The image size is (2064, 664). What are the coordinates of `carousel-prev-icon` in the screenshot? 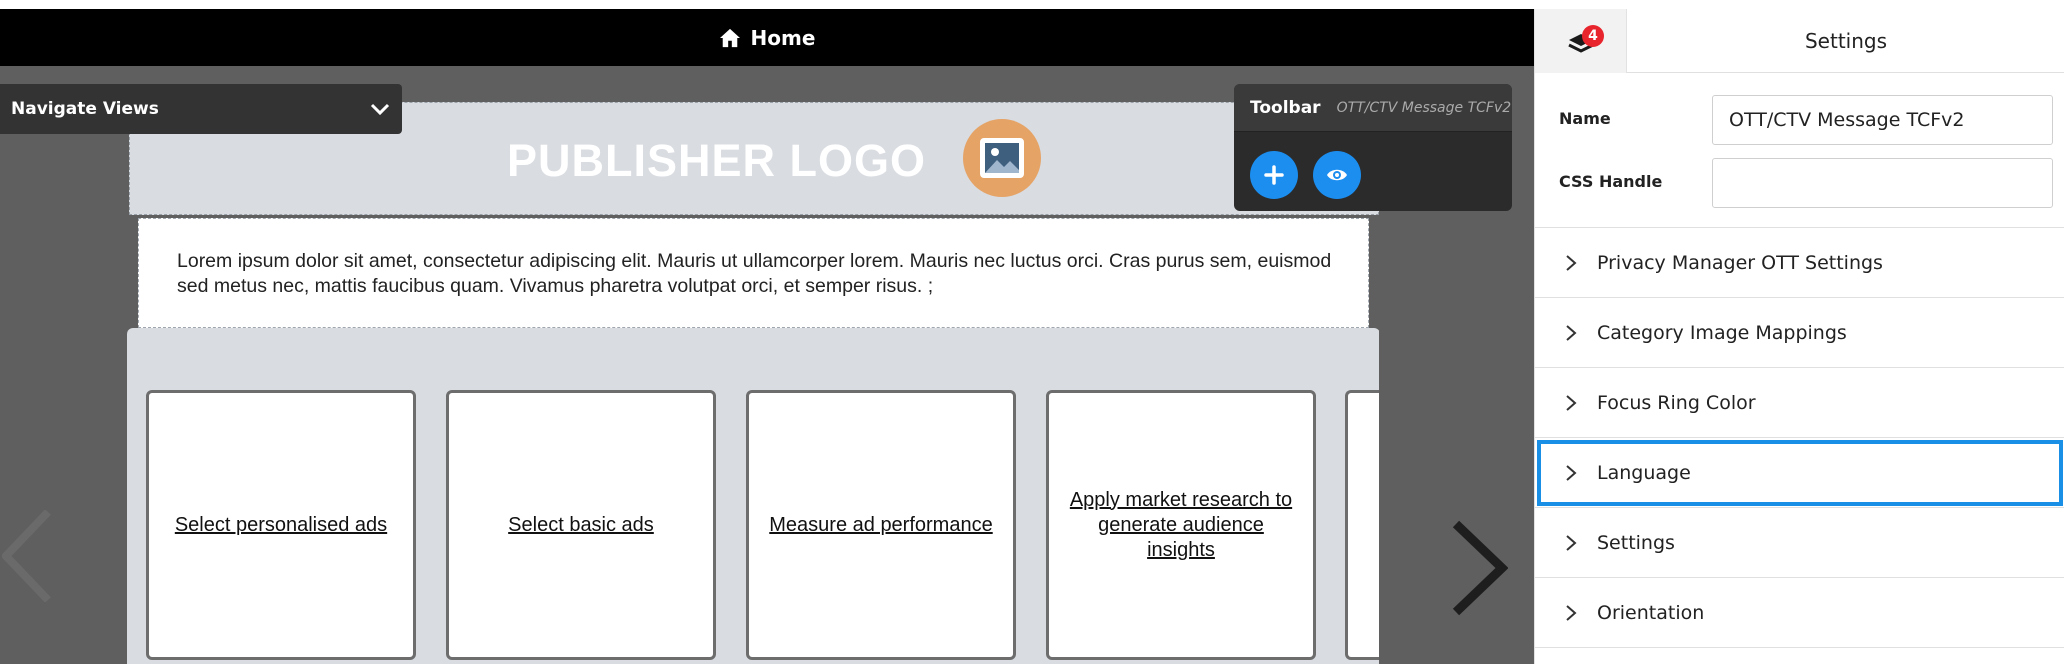 It's located at (27, 556).